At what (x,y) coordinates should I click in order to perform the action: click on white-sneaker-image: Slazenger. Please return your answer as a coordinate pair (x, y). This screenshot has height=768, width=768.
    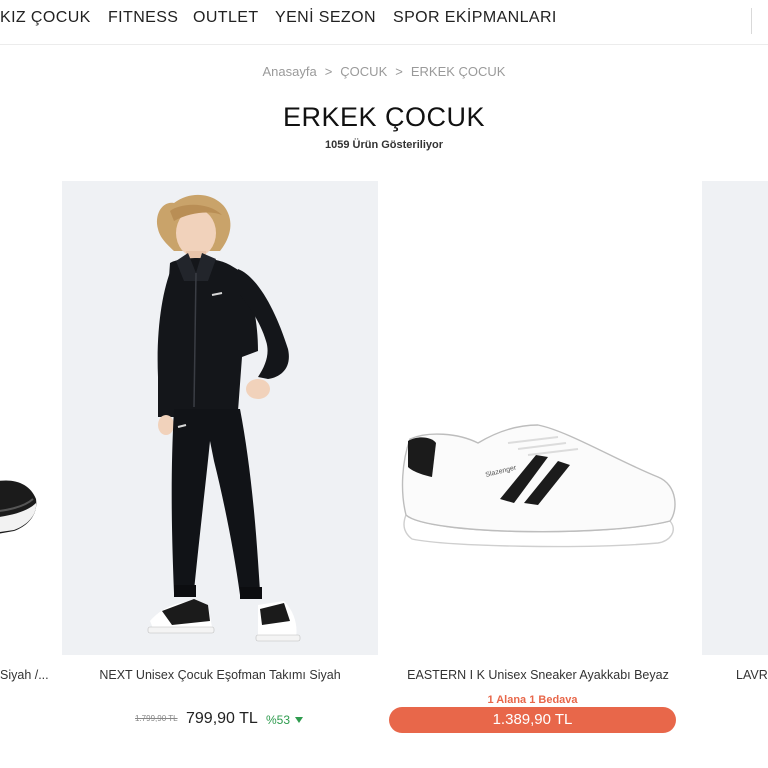
    Looking at the image, I should click on (538, 486).